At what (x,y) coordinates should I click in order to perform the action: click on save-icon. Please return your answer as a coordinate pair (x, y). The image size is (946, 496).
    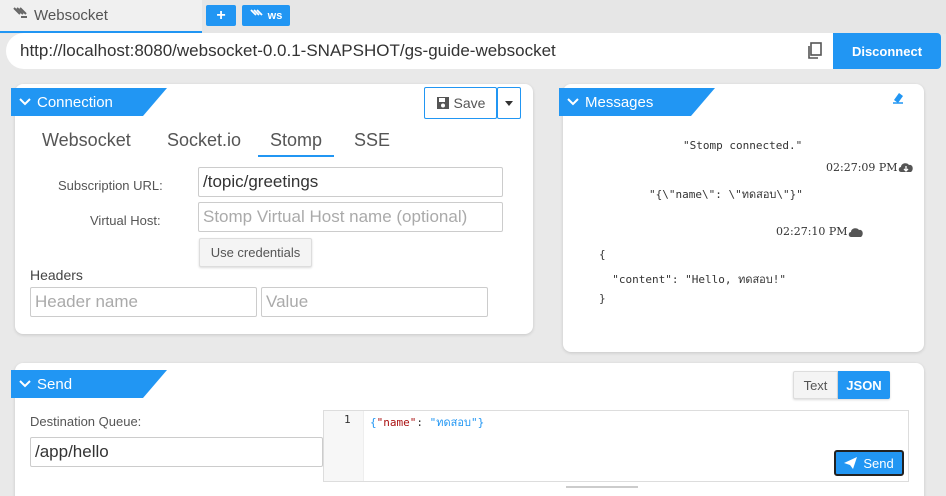
    Looking at the image, I should click on (442, 103).